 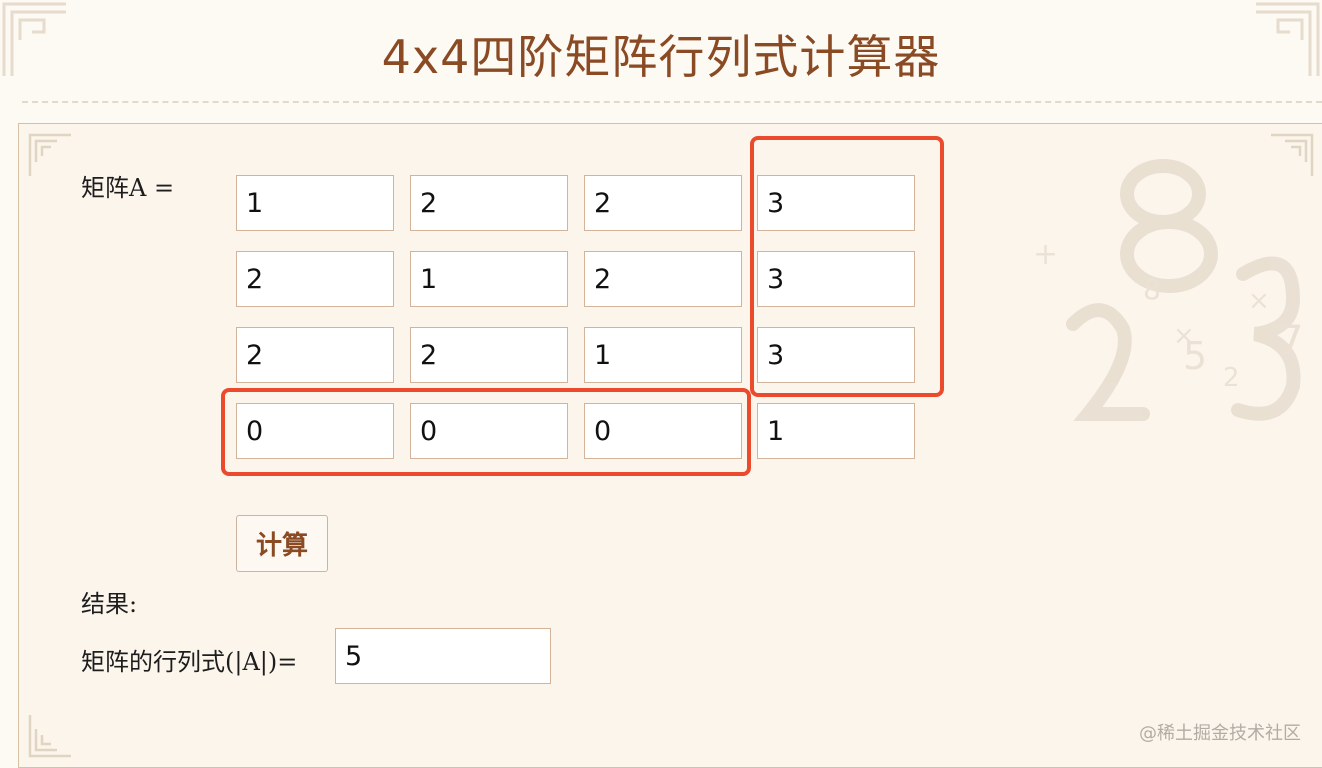 What do you see at coordinates (109, 604) in the screenshot?
I see `result-label: 结果:` at bounding box center [109, 604].